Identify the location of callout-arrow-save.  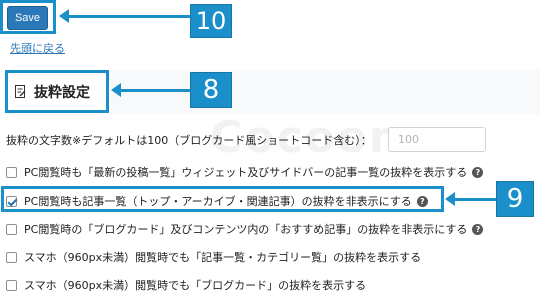
(124, 16).